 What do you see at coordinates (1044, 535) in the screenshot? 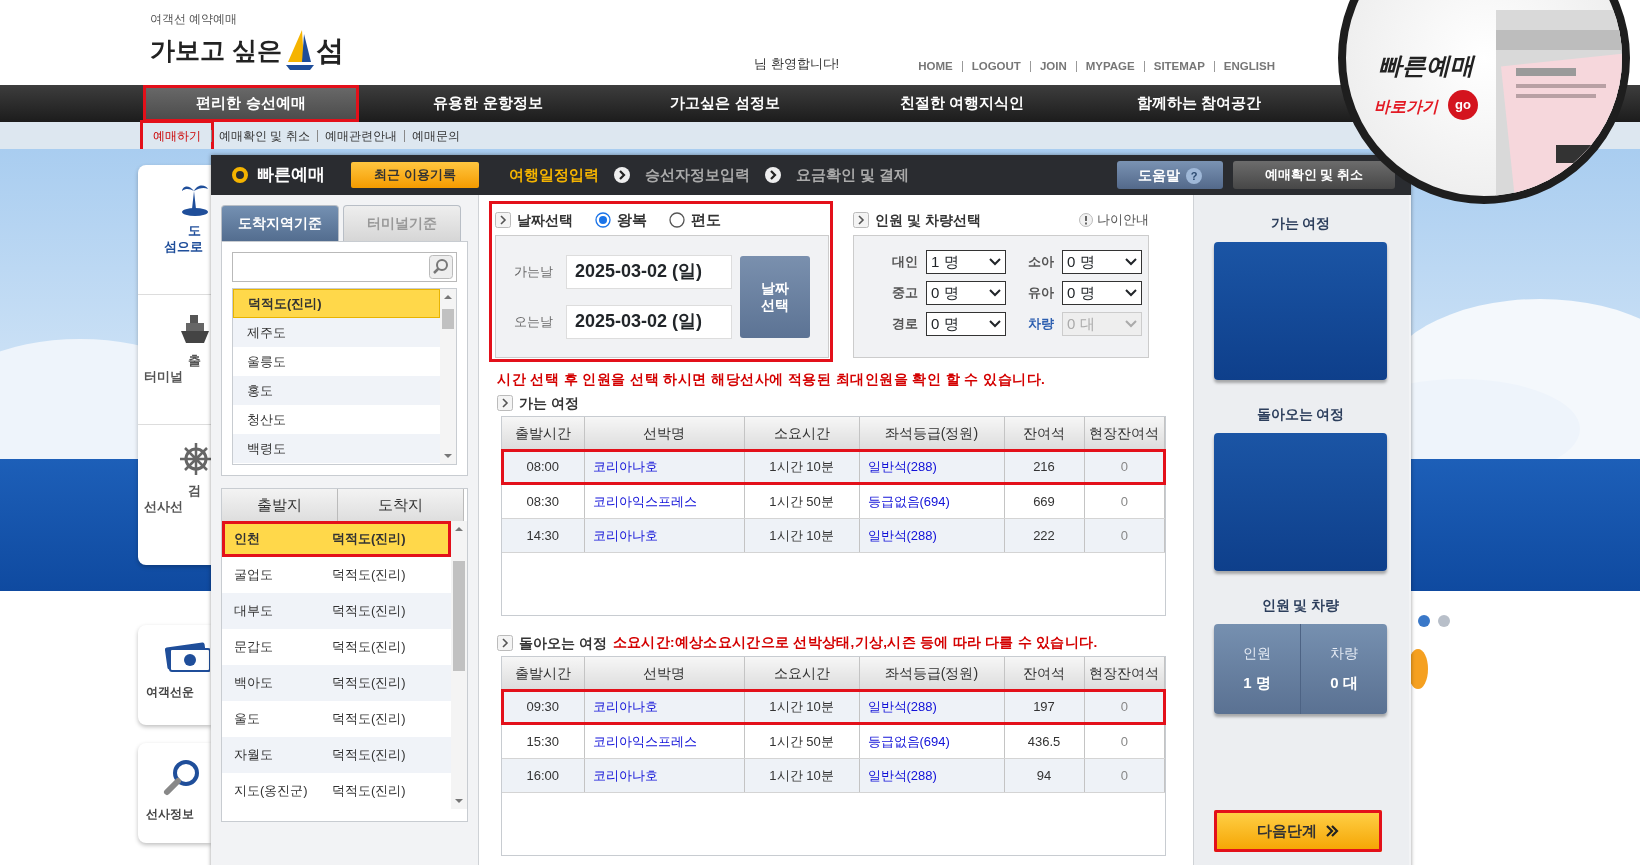
I see `table-cell: 222` at bounding box center [1044, 535].